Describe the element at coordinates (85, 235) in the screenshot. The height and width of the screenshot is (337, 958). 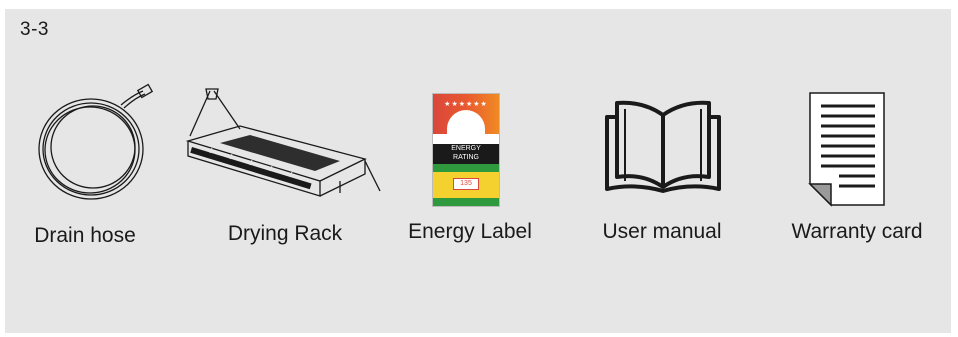
I see `item-label: Drain hose` at that location.